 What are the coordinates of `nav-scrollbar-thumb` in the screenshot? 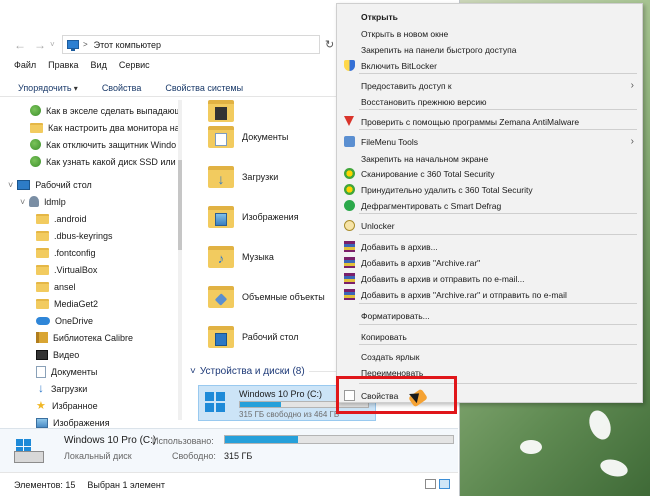 It's located at (180, 205).